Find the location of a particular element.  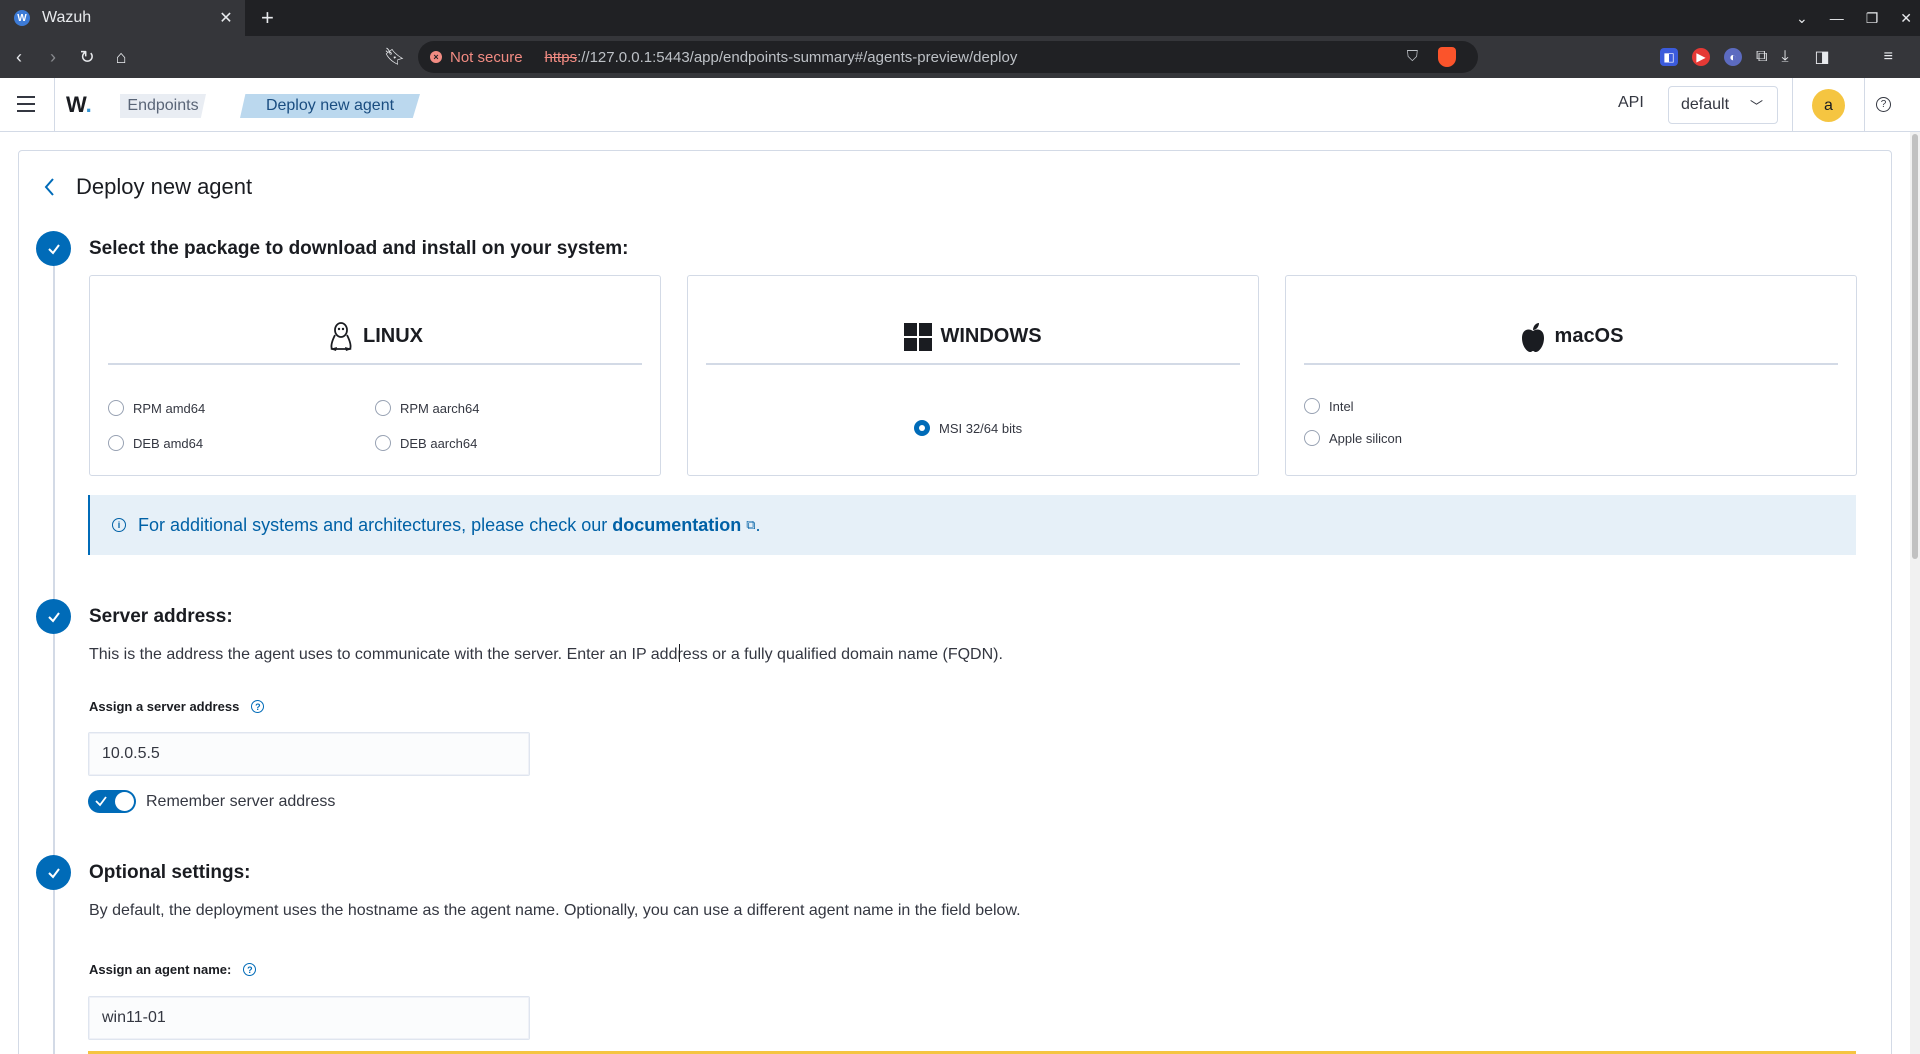

maximize-icon: ❐ is located at coordinates (1872, 18).